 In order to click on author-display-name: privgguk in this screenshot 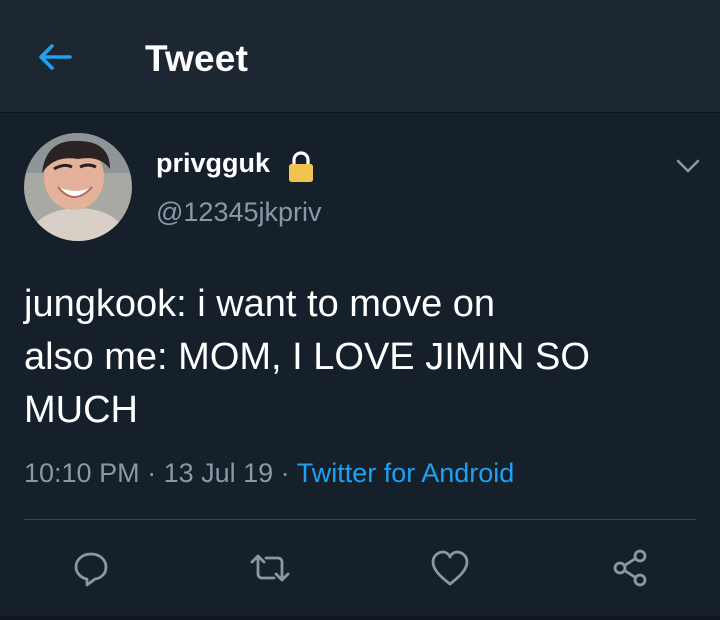, I will do `click(213, 163)`.